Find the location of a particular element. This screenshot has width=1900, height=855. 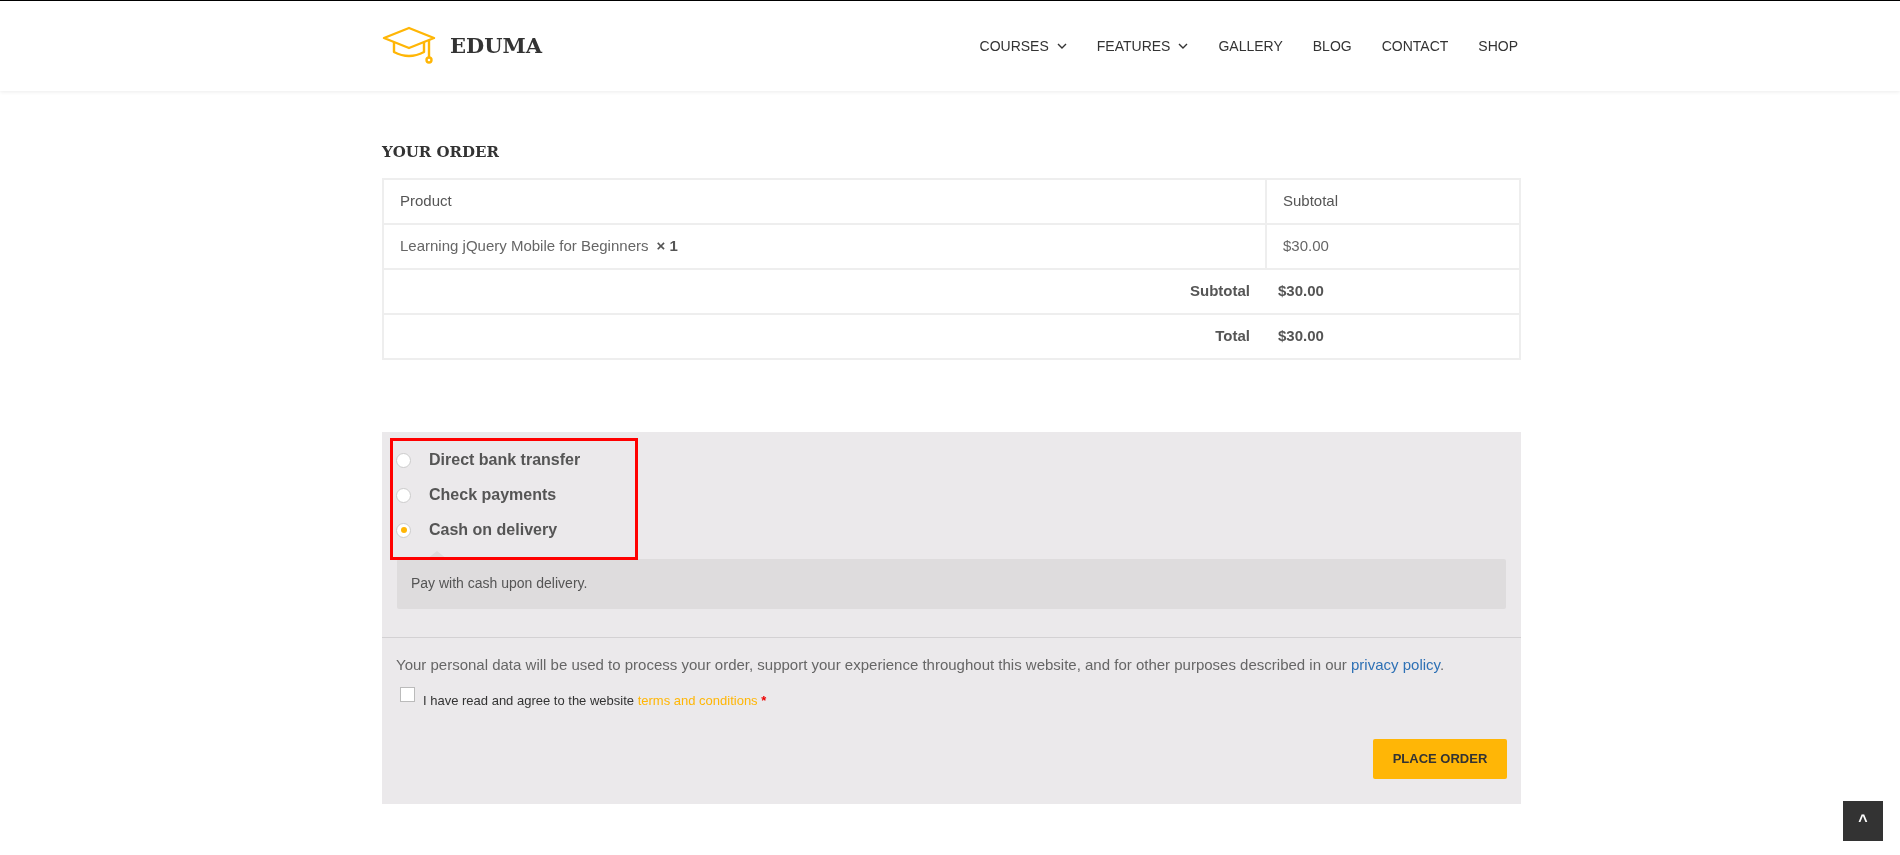

total-label: Subtotal is located at coordinates (824, 291).